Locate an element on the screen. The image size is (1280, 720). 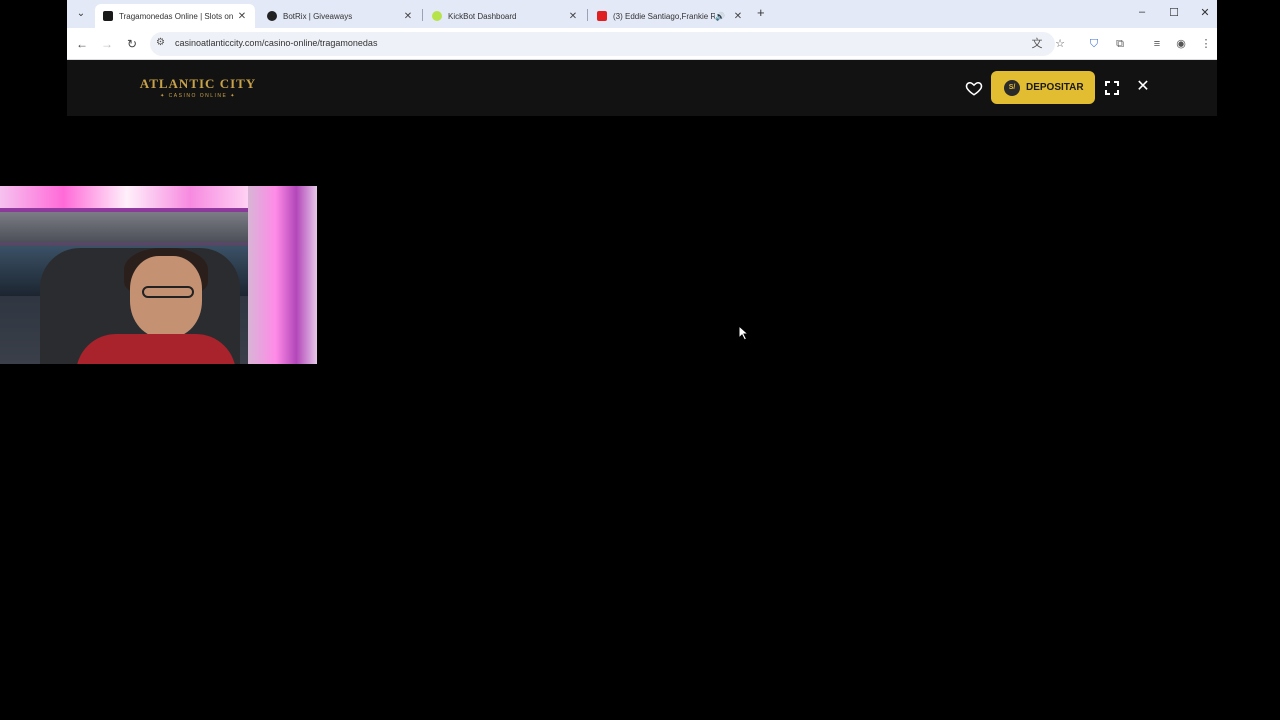
deposit-button: S/ DEPOSITAR is located at coordinates (1043, 87).